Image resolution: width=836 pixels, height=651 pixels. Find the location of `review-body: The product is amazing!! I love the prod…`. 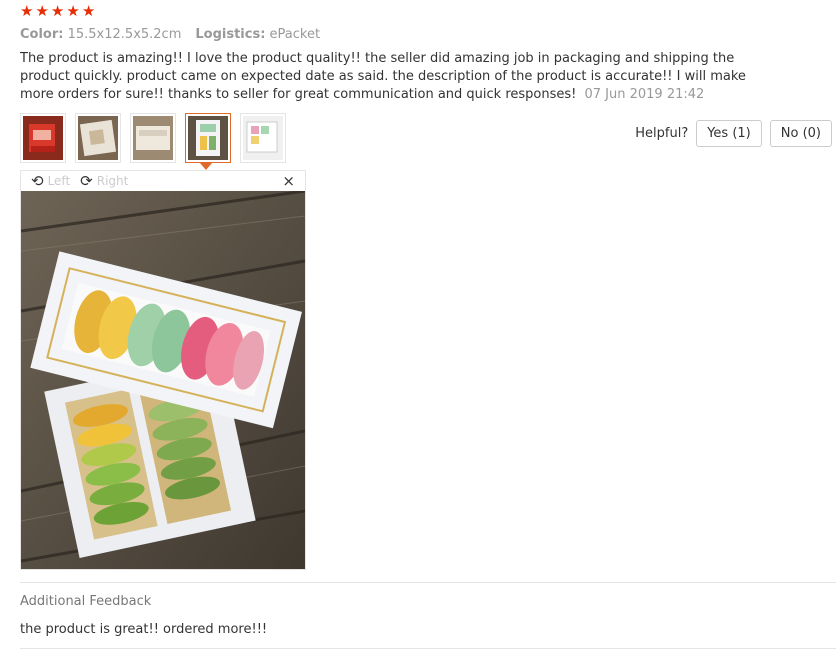

review-body: The product is amazing!! I love the prod… is located at coordinates (385, 77).